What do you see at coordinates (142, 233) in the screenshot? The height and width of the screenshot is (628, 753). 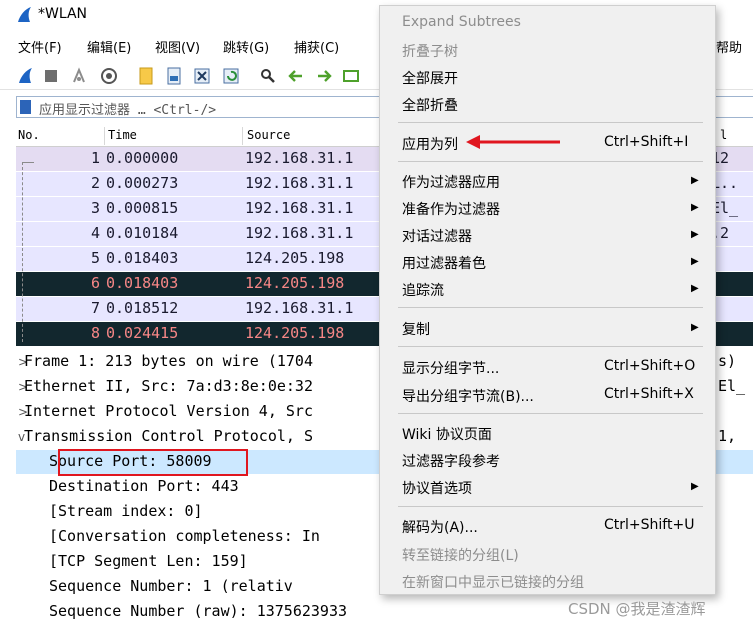 I see `packet-time: 0.010184` at bounding box center [142, 233].